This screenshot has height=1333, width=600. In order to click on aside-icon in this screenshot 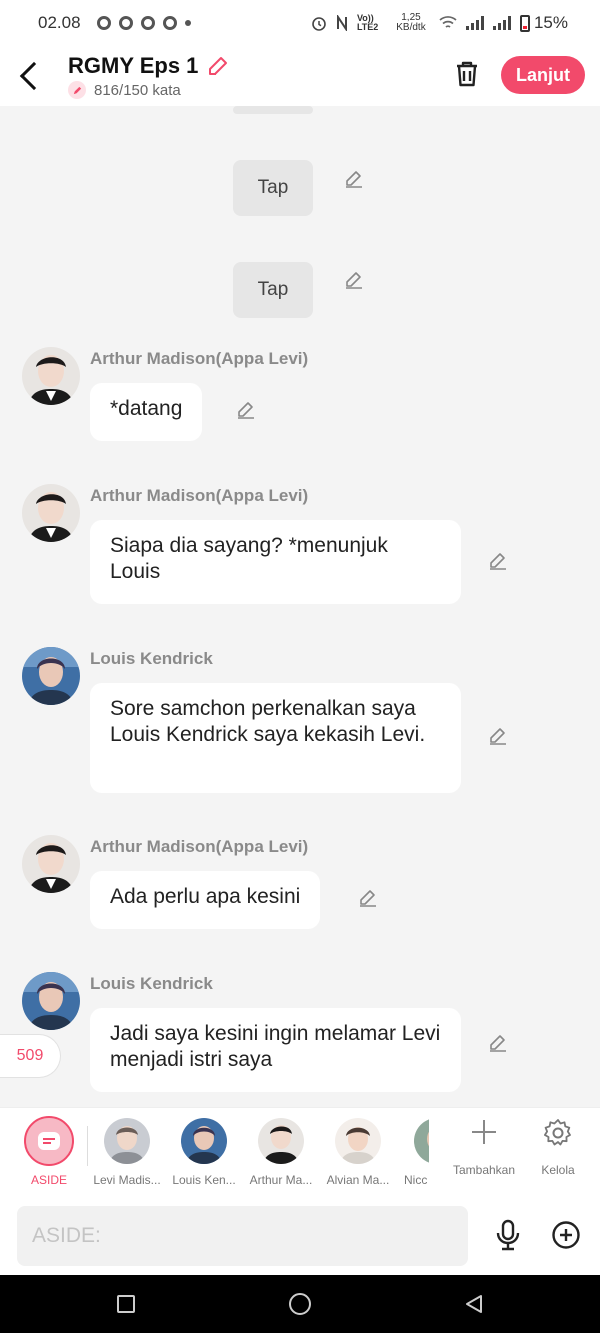, I will do `click(49, 1141)`.